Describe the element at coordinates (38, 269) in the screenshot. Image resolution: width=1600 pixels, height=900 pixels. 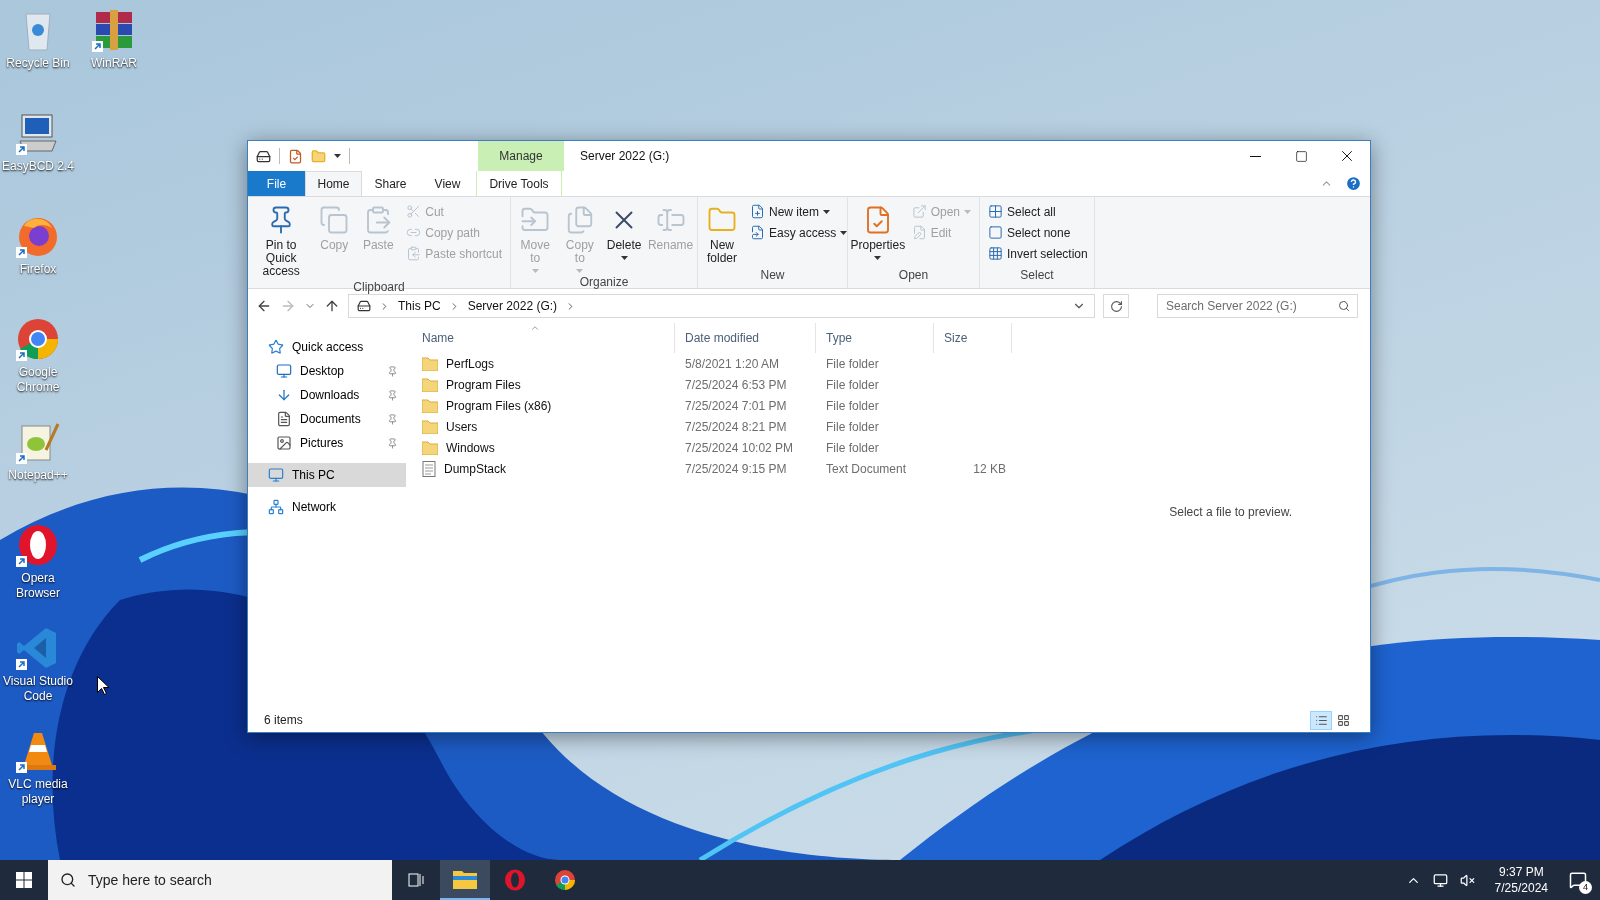
I see `shortcut-label: Firefox` at that location.